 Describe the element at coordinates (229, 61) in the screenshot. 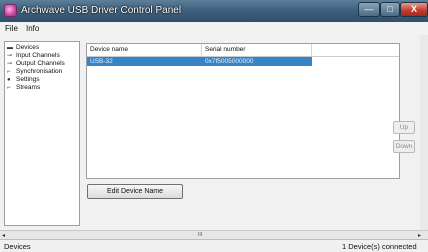

I see `serial-number-cell: 0x7f5005000000` at that location.